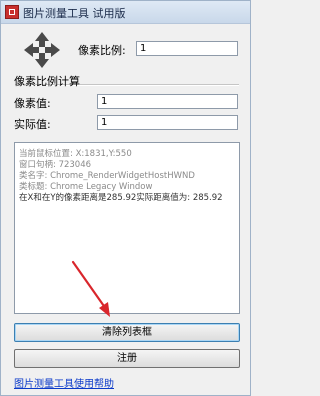  What do you see at coordinates (187, 48) in the screenshot?
I see `ratio-input: 1` at bounding box center [187, 48].